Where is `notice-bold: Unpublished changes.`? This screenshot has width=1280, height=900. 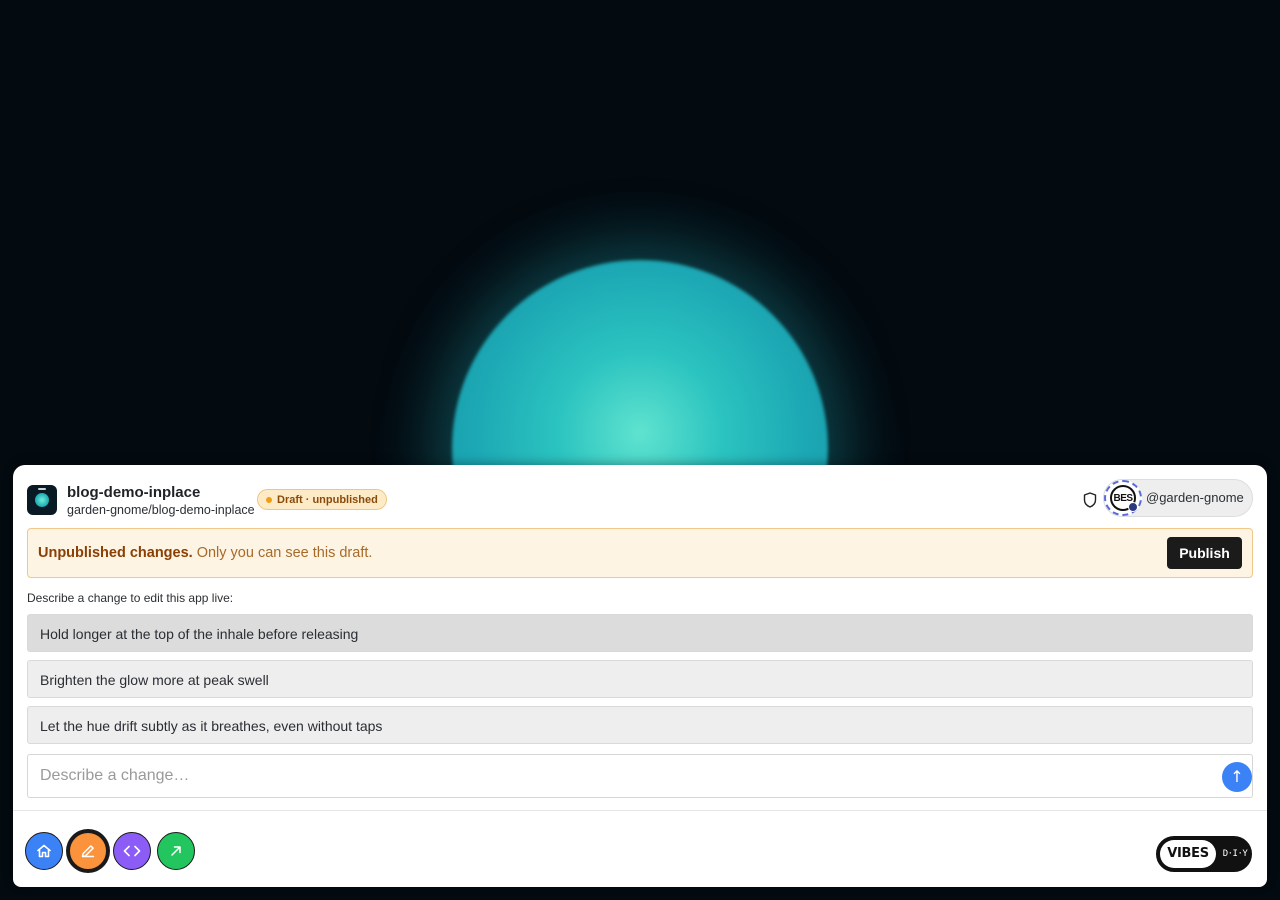 notice-bold: Unpublished changes. is located at coordinates (115, 553).